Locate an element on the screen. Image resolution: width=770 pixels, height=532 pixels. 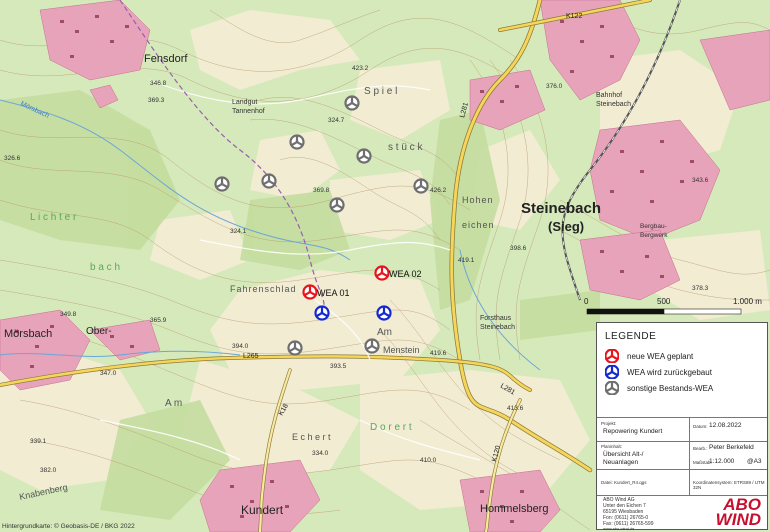
area-lichter: L i c h t e r is located at coordinates (53, 217).